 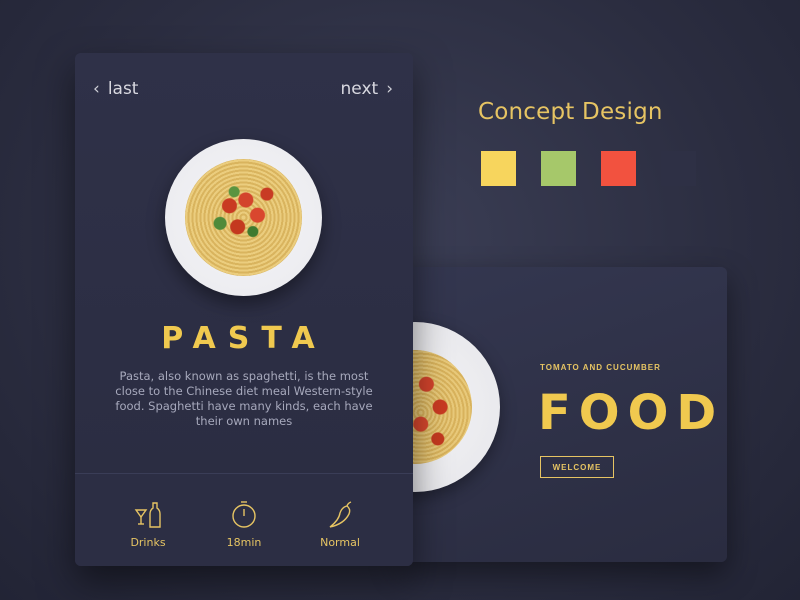 What do you see at coordinates (558, 168) in the screenshot?
I see `swatch-green` at bounding box center [558, 168].